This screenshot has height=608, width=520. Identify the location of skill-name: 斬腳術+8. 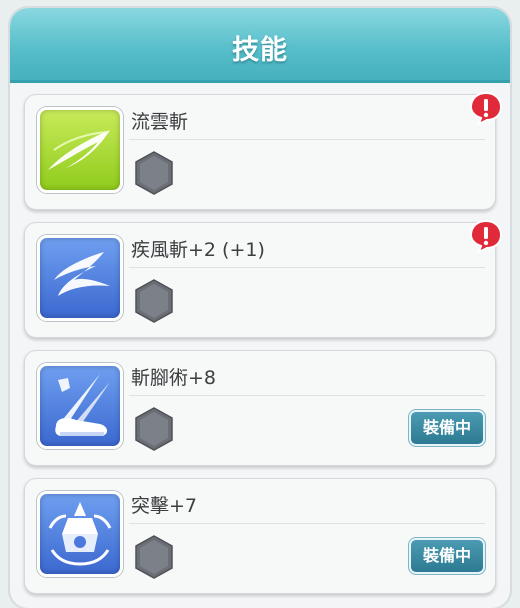
(174, 378).